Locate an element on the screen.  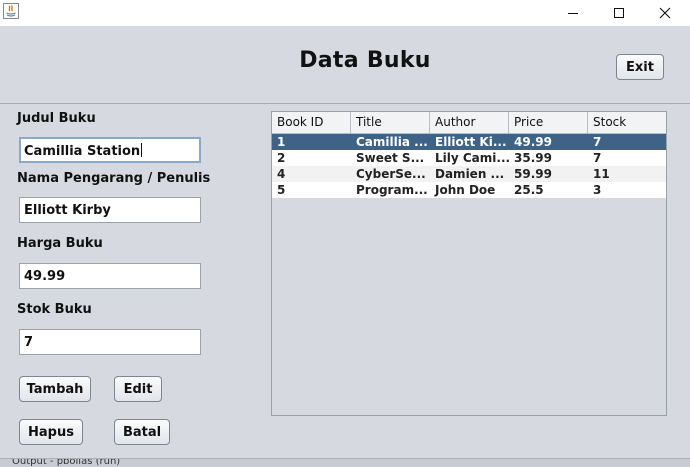
hapus-button: Hapus is located at coordinates (51, 432).